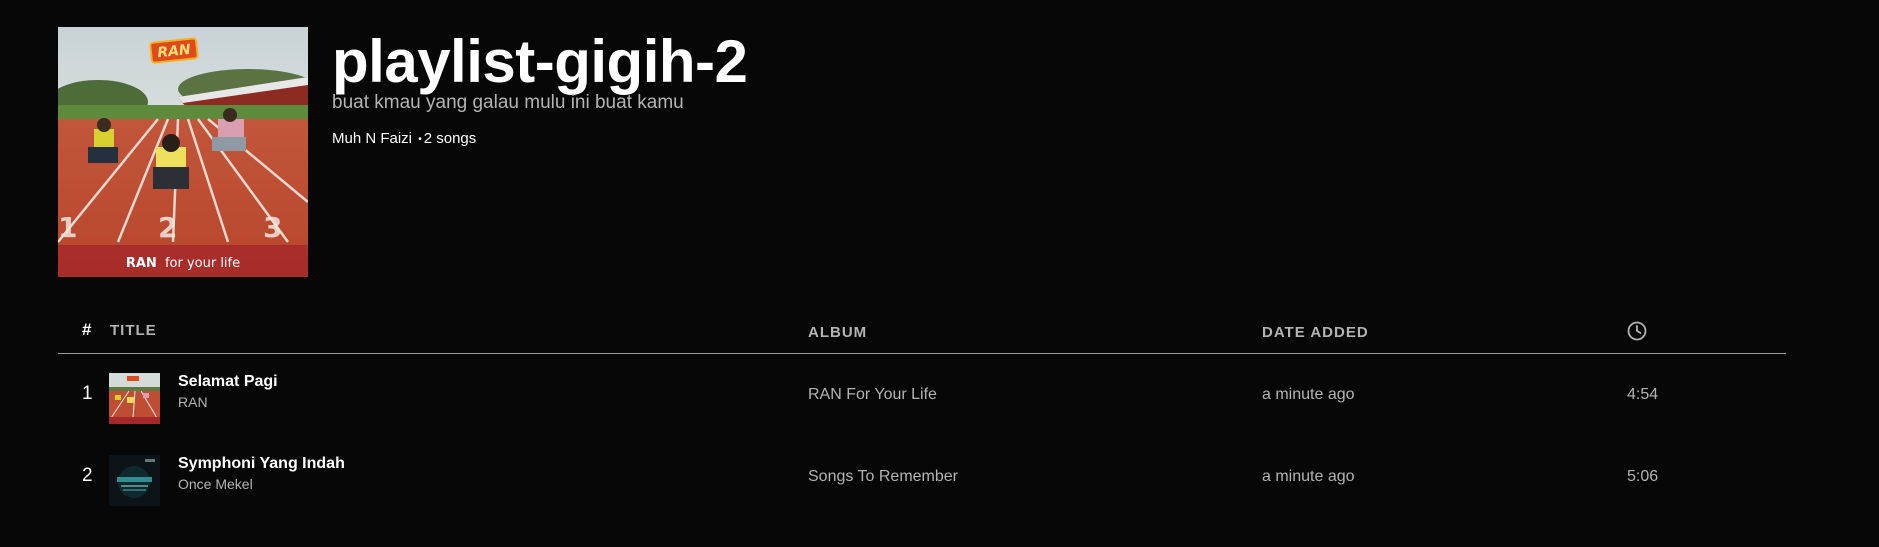 The image size is (1879, 547). Describe the element at coordinates (215, 484) in the screenshot. I see `track-artist: Once Mekel` at that location.